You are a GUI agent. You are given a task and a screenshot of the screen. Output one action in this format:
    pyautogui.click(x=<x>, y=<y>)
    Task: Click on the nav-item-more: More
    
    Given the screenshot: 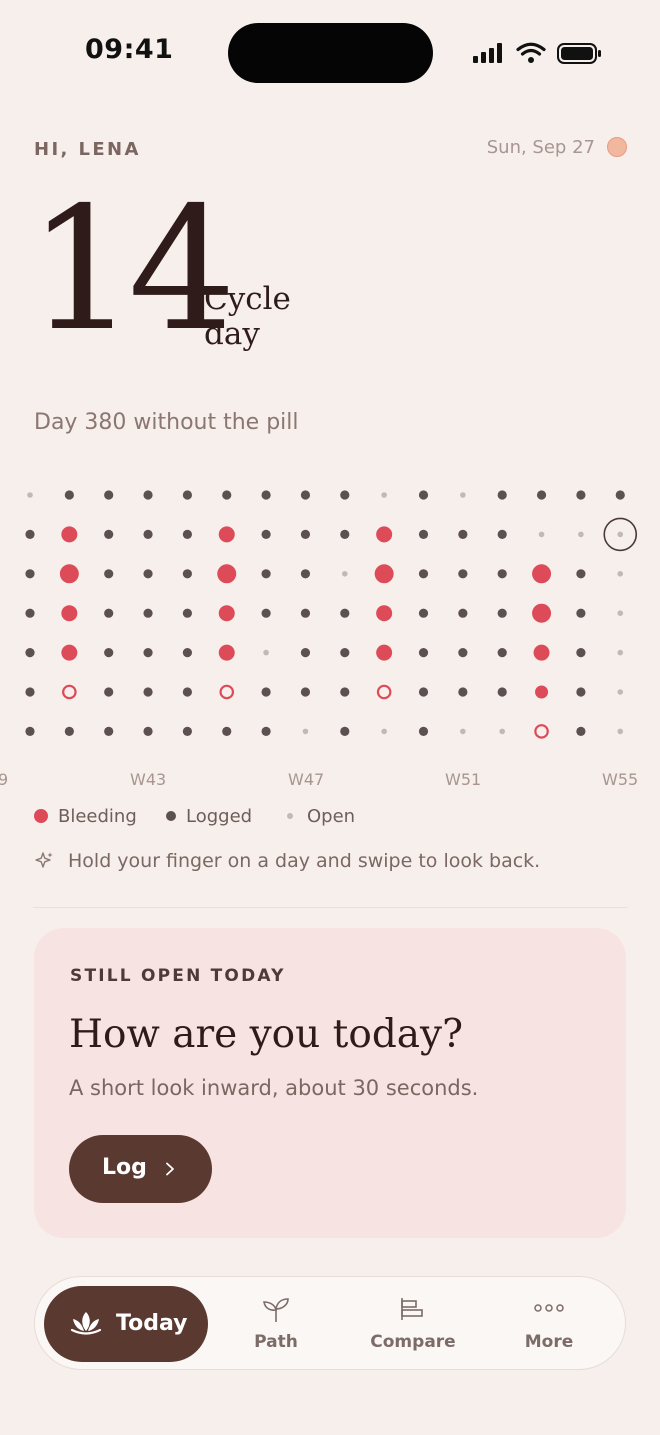 What is the action you would take?
    pyautogui.click(x=549, y=1323)
    